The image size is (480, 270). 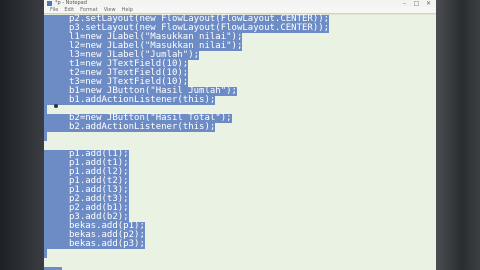 I want to click on window-title: *p - Notepad, so click(x=71, y=3).